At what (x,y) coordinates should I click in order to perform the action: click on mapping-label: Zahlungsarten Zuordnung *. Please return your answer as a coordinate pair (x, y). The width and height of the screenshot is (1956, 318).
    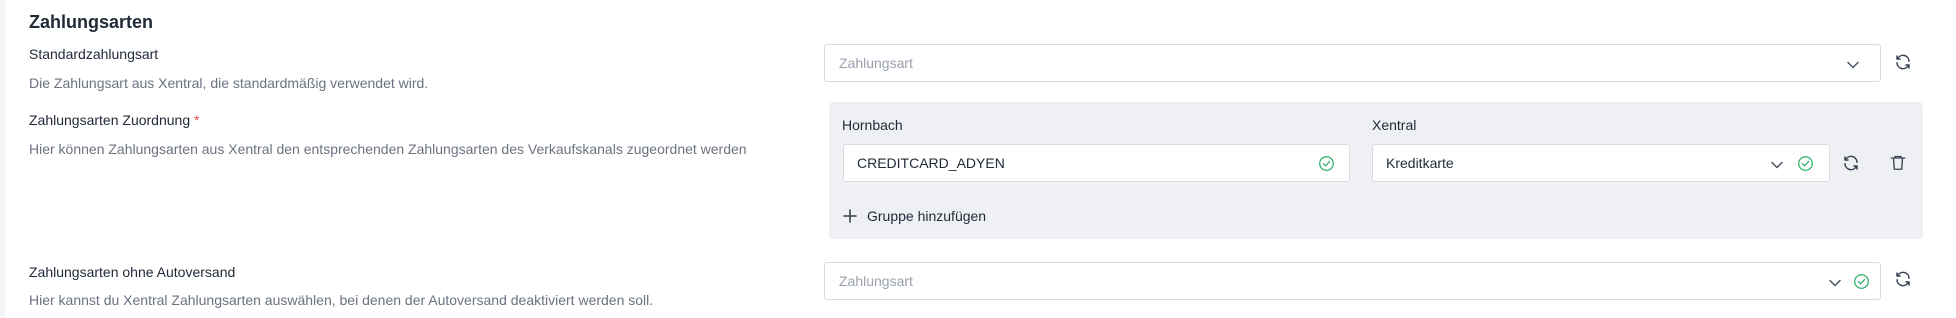
    Looking at the image, I should click on (114, 120).